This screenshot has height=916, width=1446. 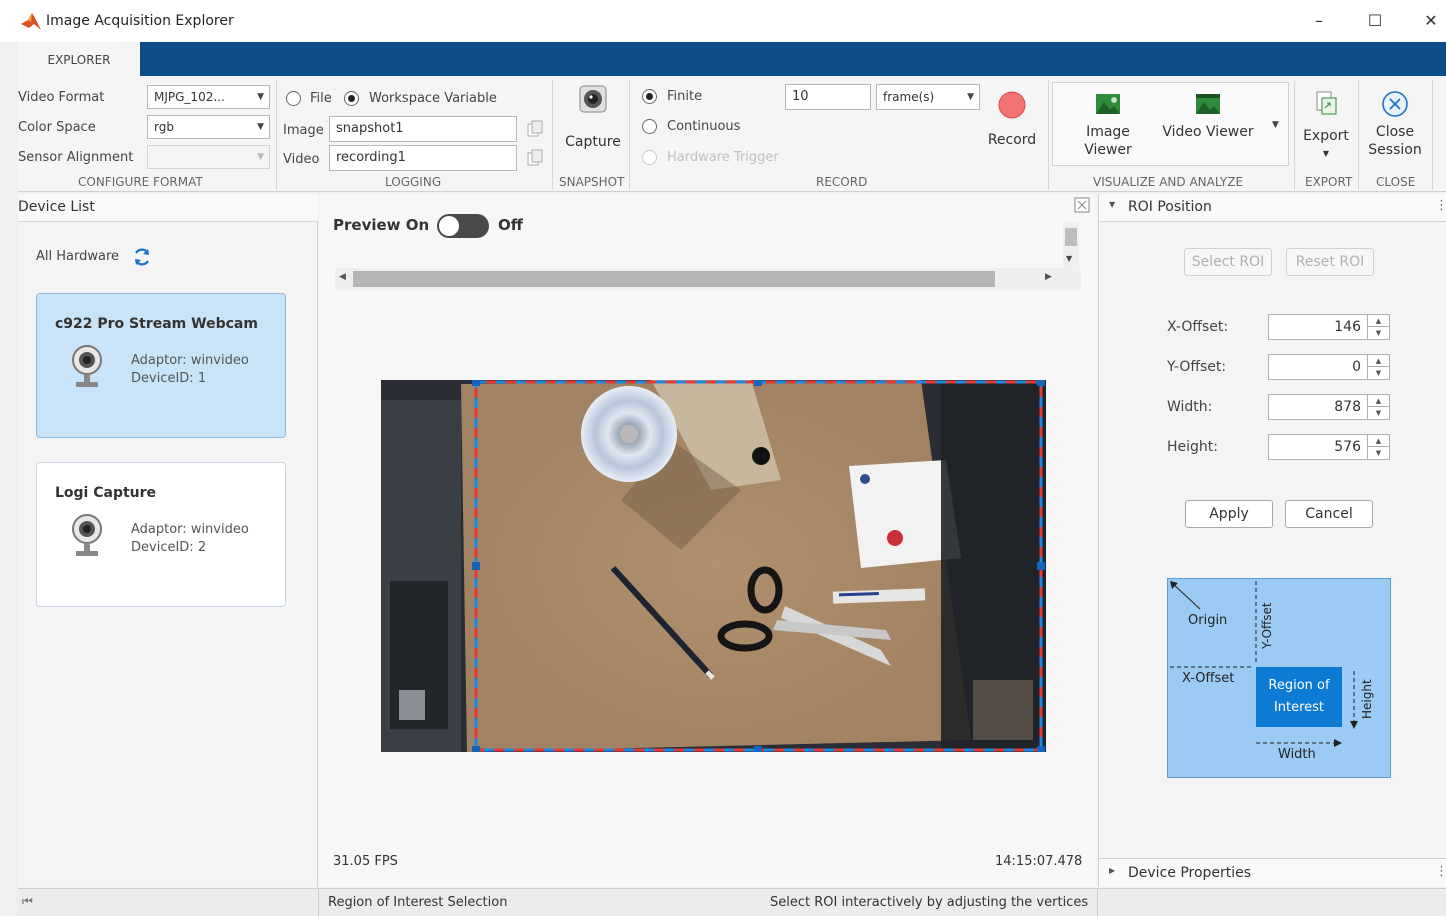 I want to click on device-adaptor: Adaptor: winvideo, so click(x=190, y=529).